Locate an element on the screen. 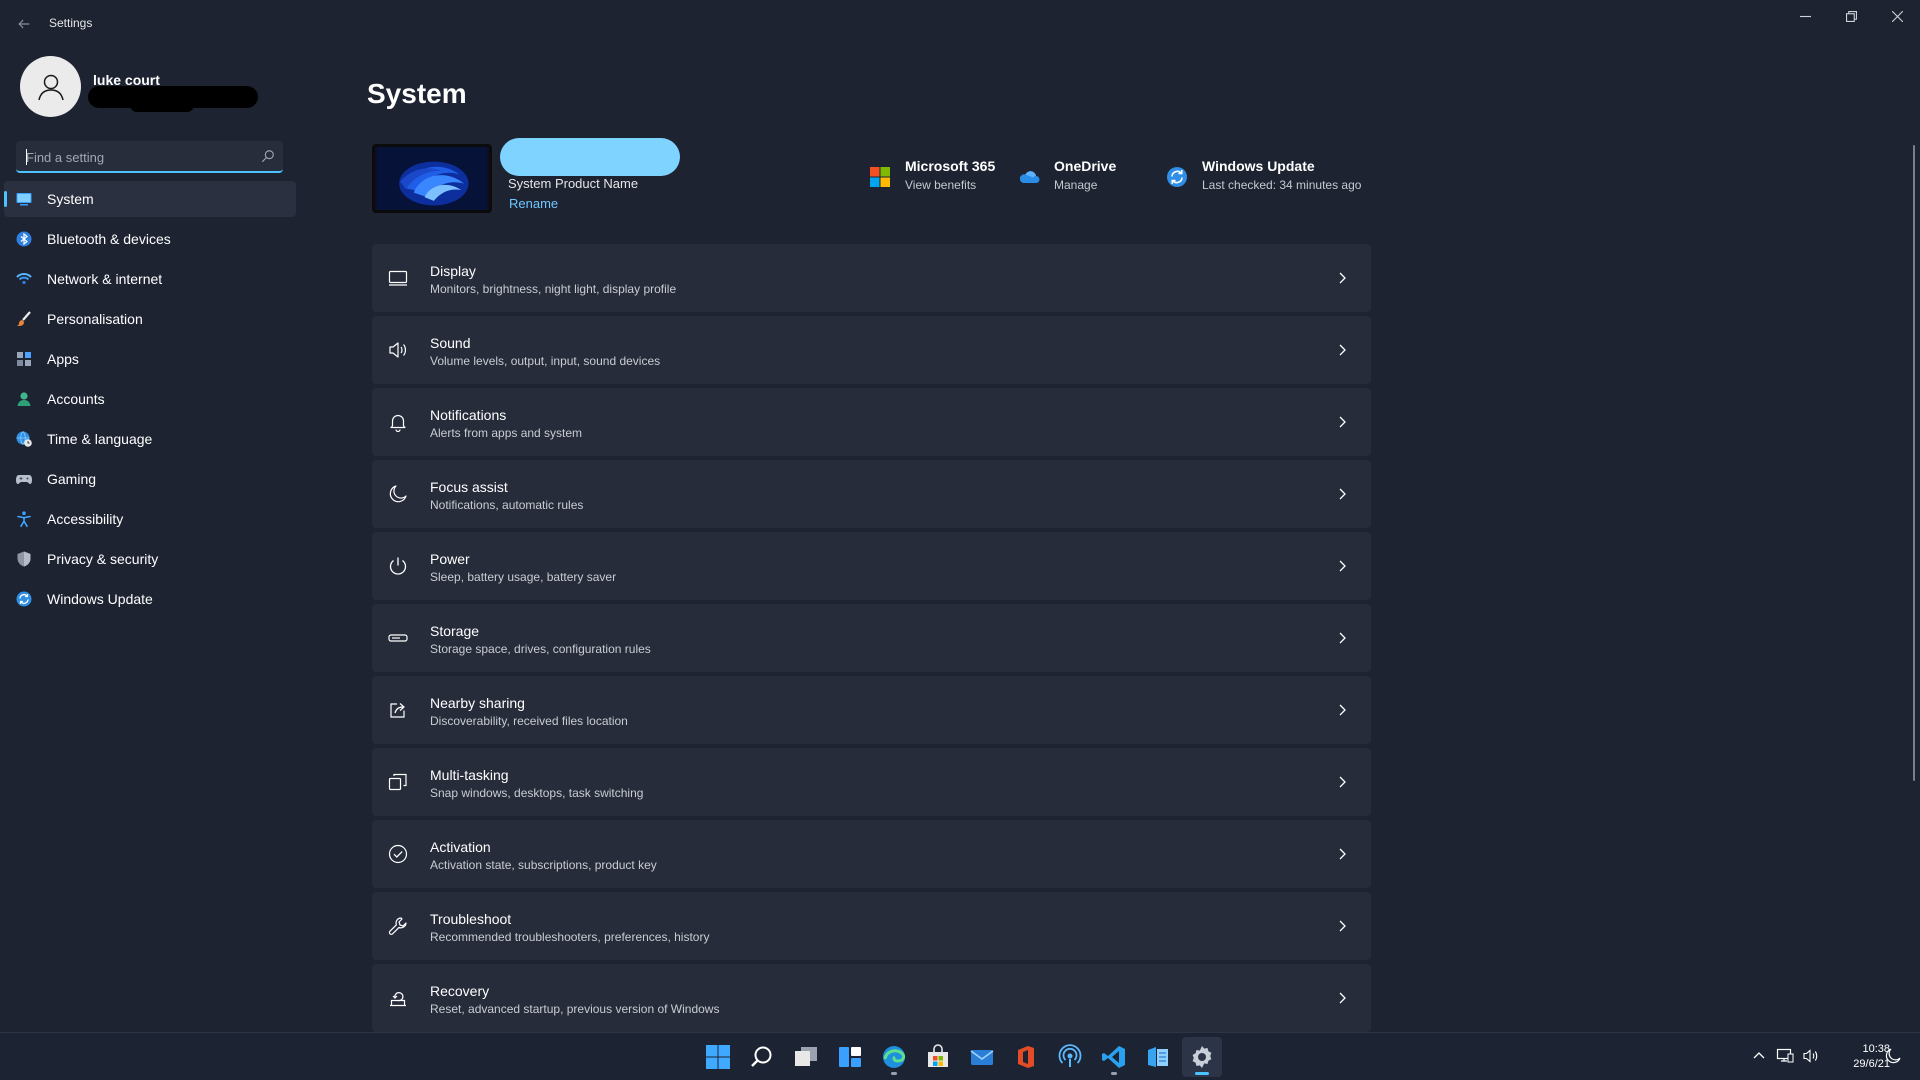 This screenshot has width=1920, height=1080. taskbar-app-settings is located at coordinates (1202, 1057).